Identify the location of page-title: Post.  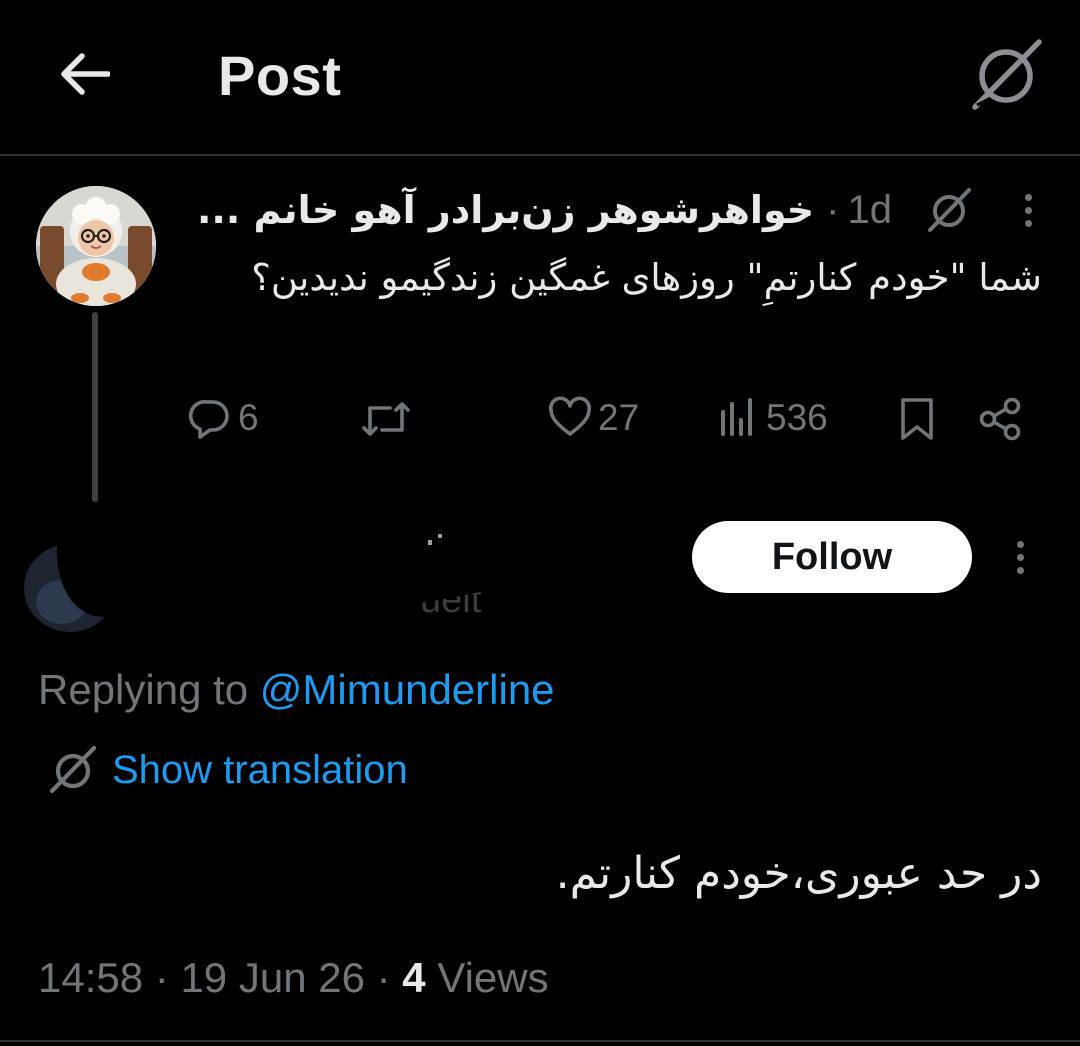
(280, 75).